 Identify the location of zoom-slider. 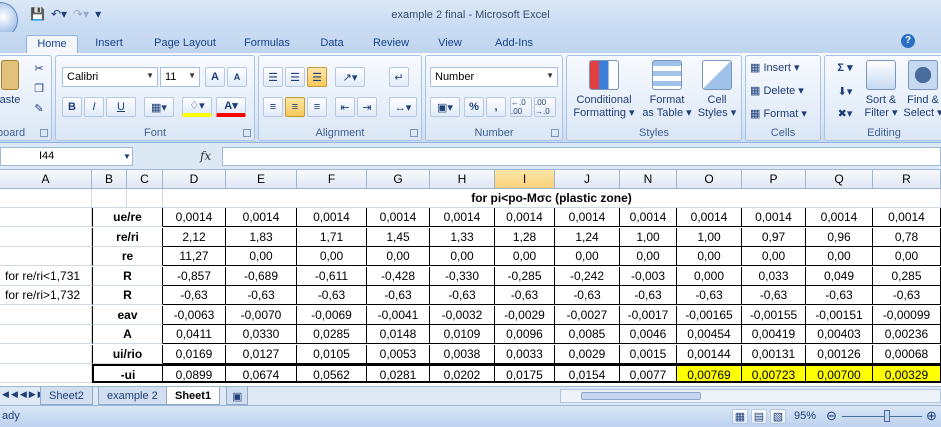
(882, 416).